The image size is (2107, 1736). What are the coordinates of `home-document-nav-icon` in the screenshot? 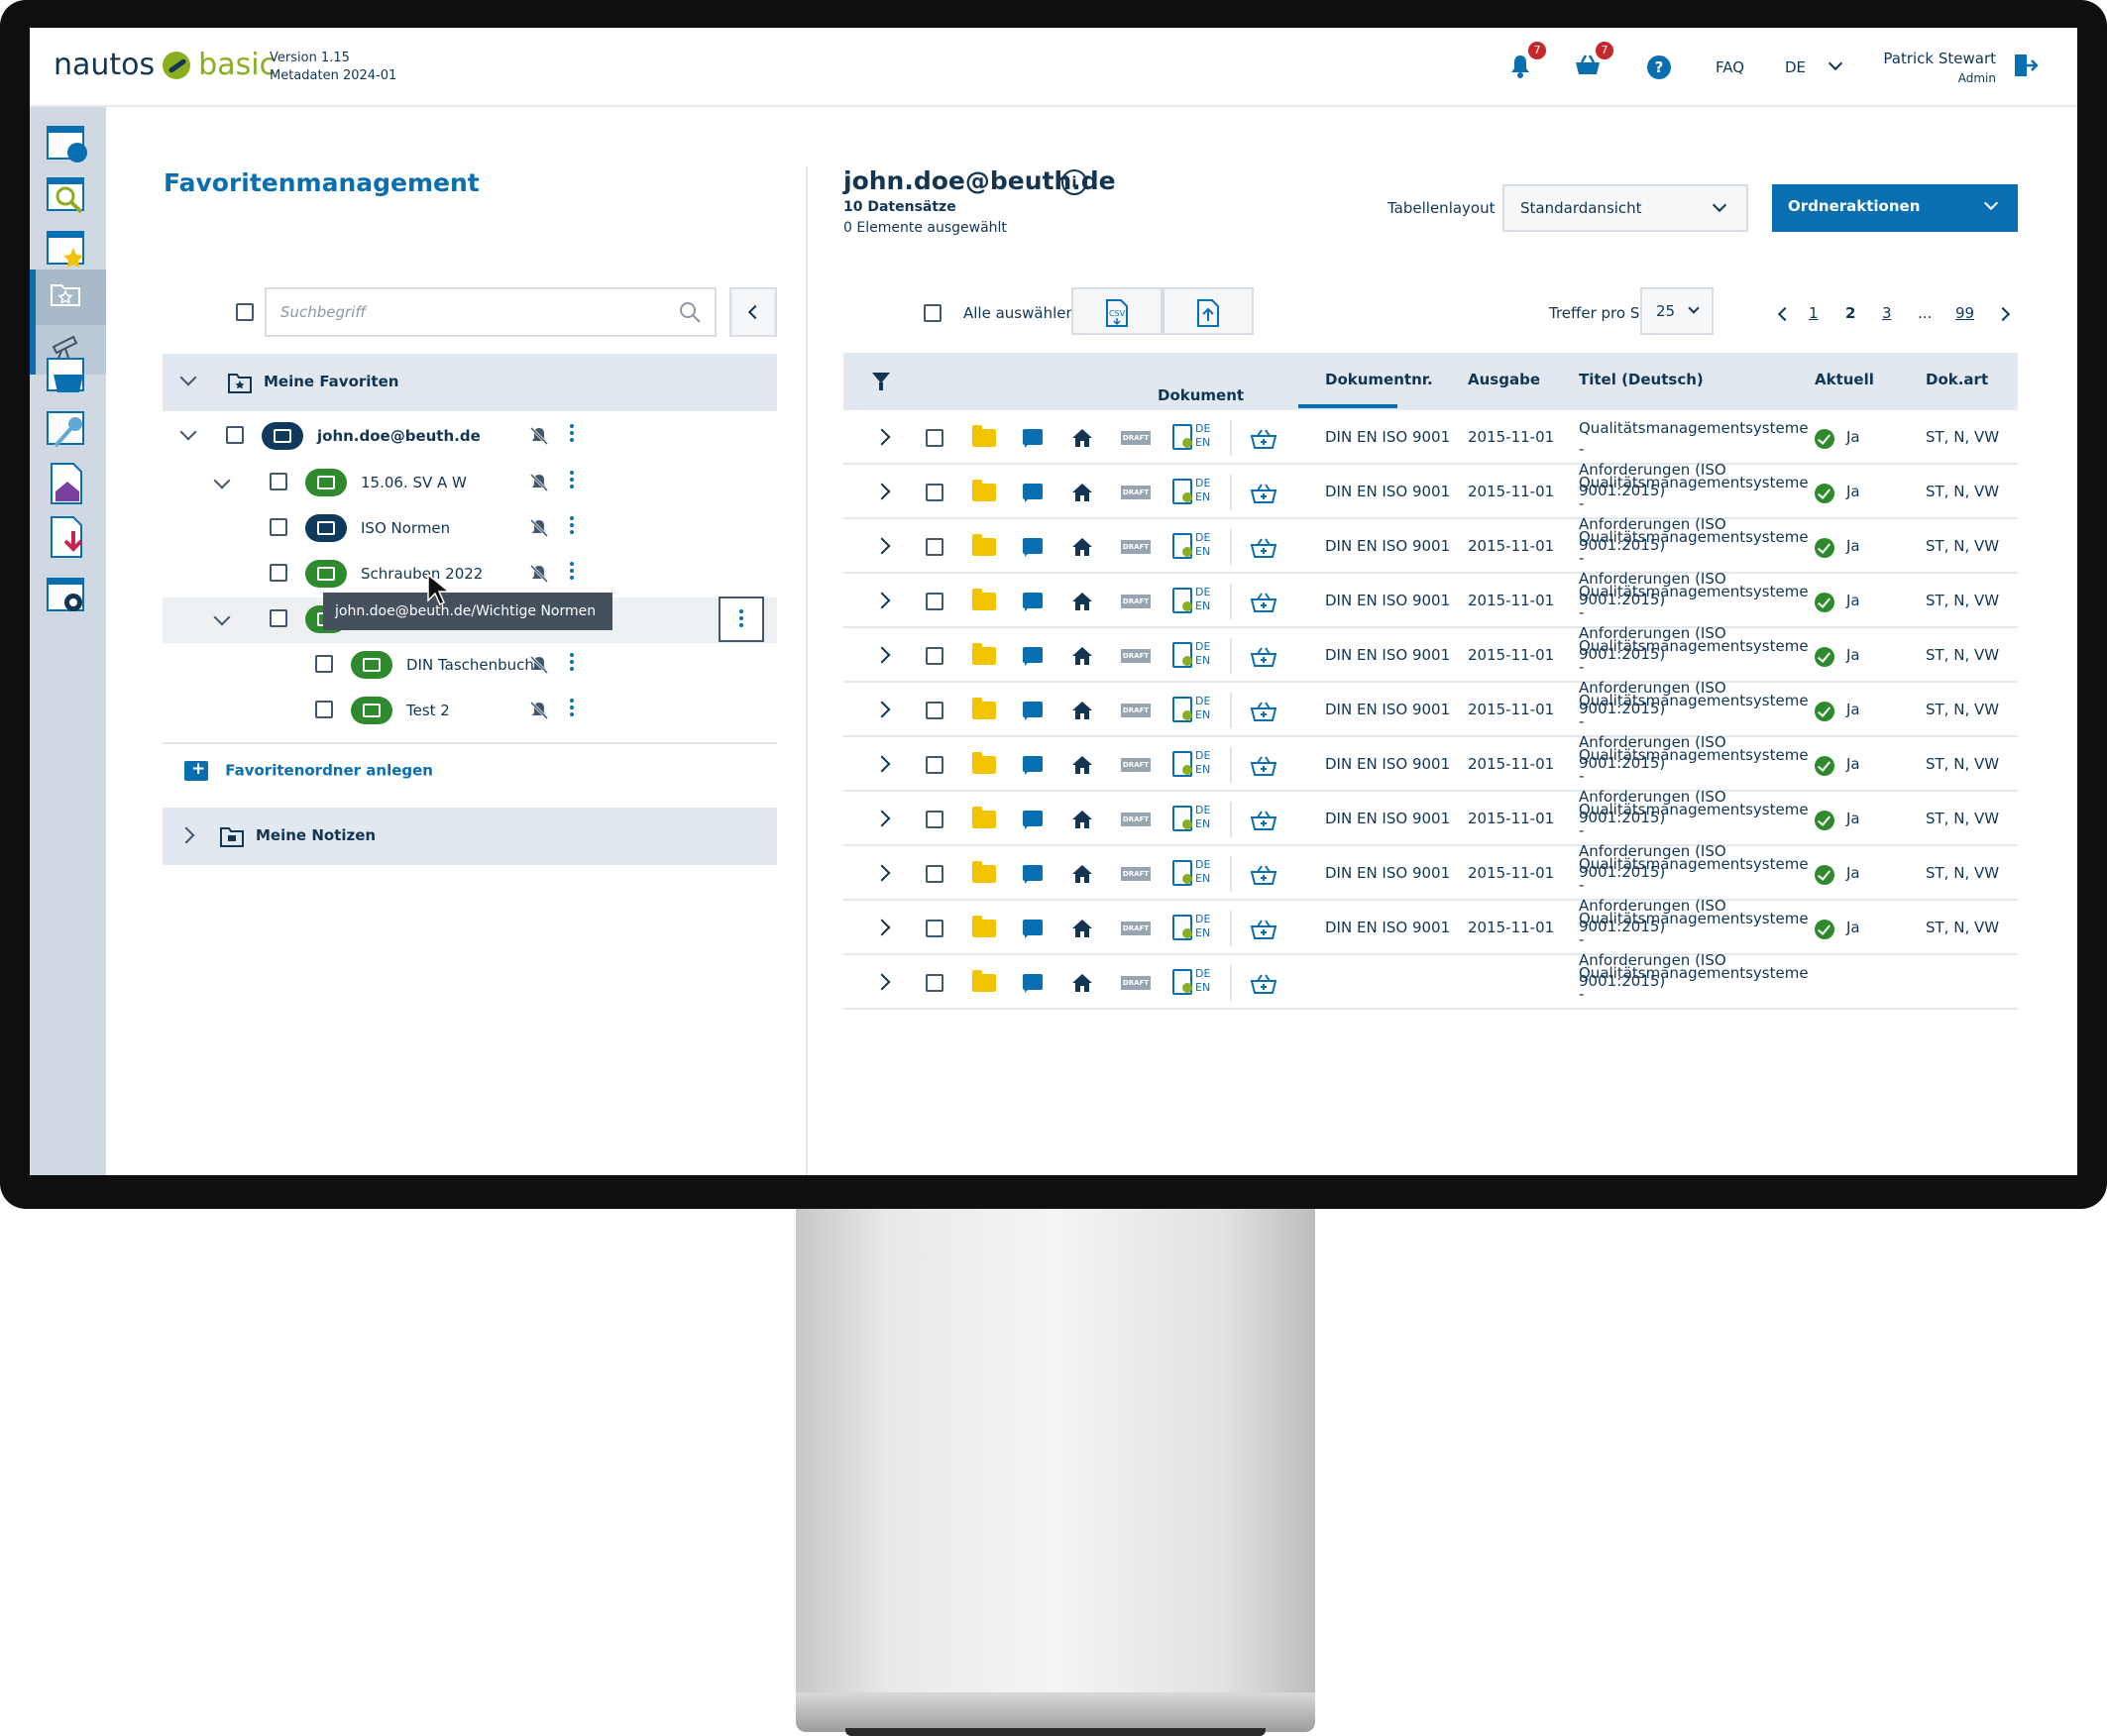 It's located at (67, 483).